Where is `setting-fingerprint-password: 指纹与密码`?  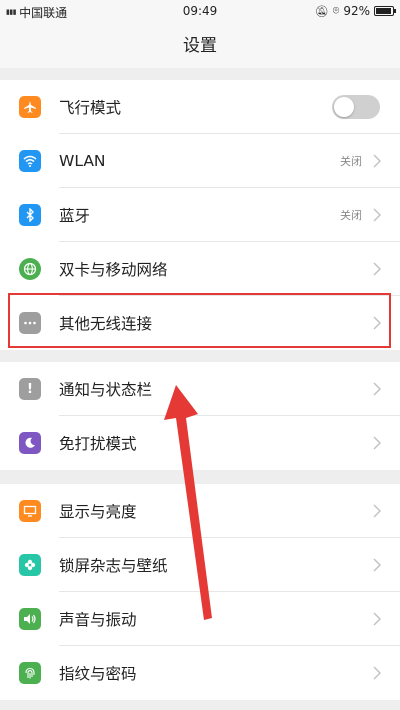
setting-fingerprint-password: 指纹与密码 is located at coordinates (200, 673).